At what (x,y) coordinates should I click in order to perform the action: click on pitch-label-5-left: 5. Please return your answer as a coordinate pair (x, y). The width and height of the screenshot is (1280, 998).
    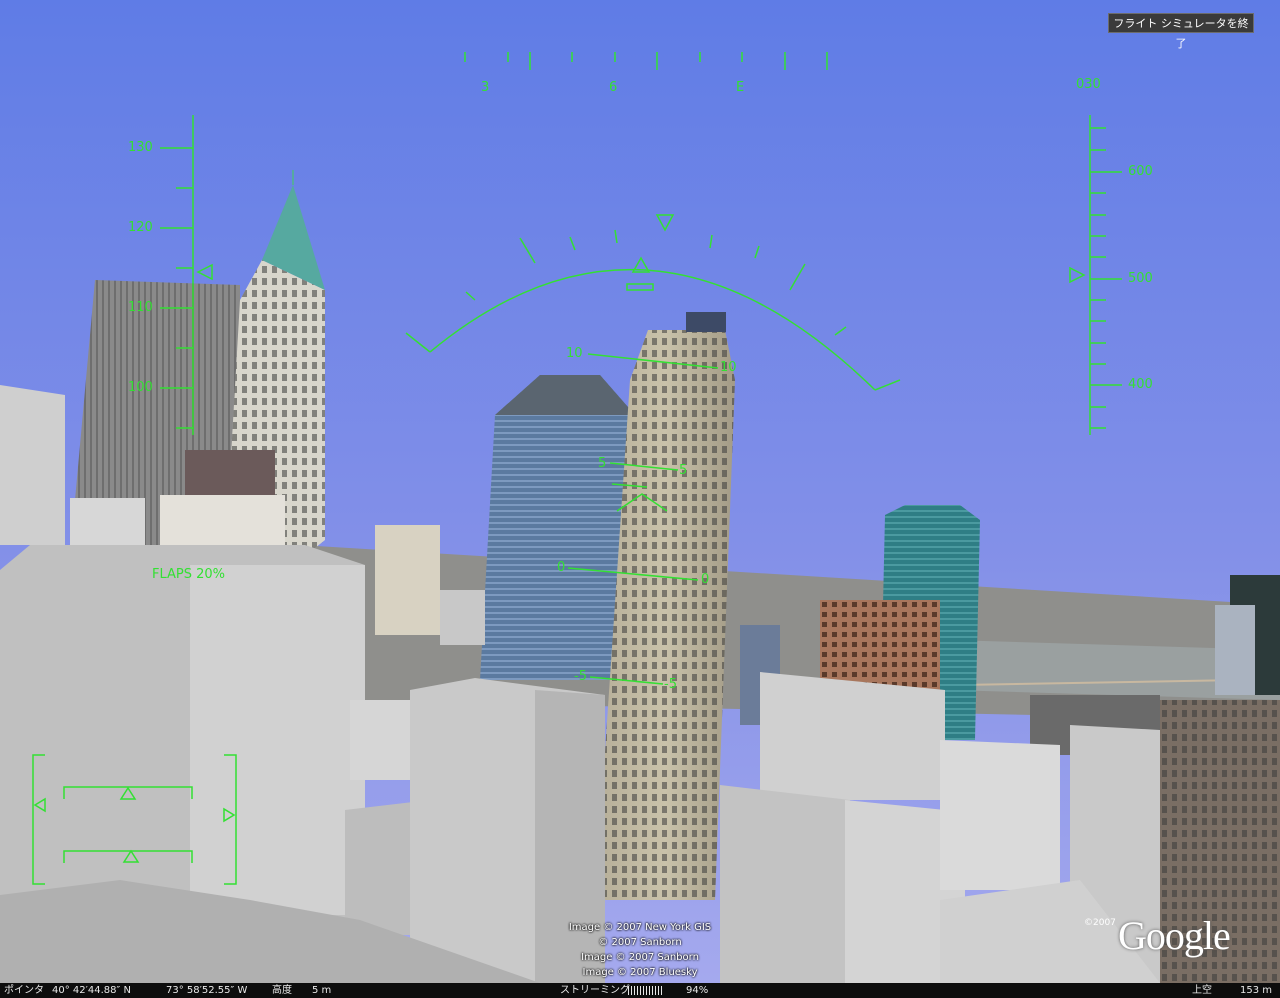
    Looking at the image, I should click on (602, 463).